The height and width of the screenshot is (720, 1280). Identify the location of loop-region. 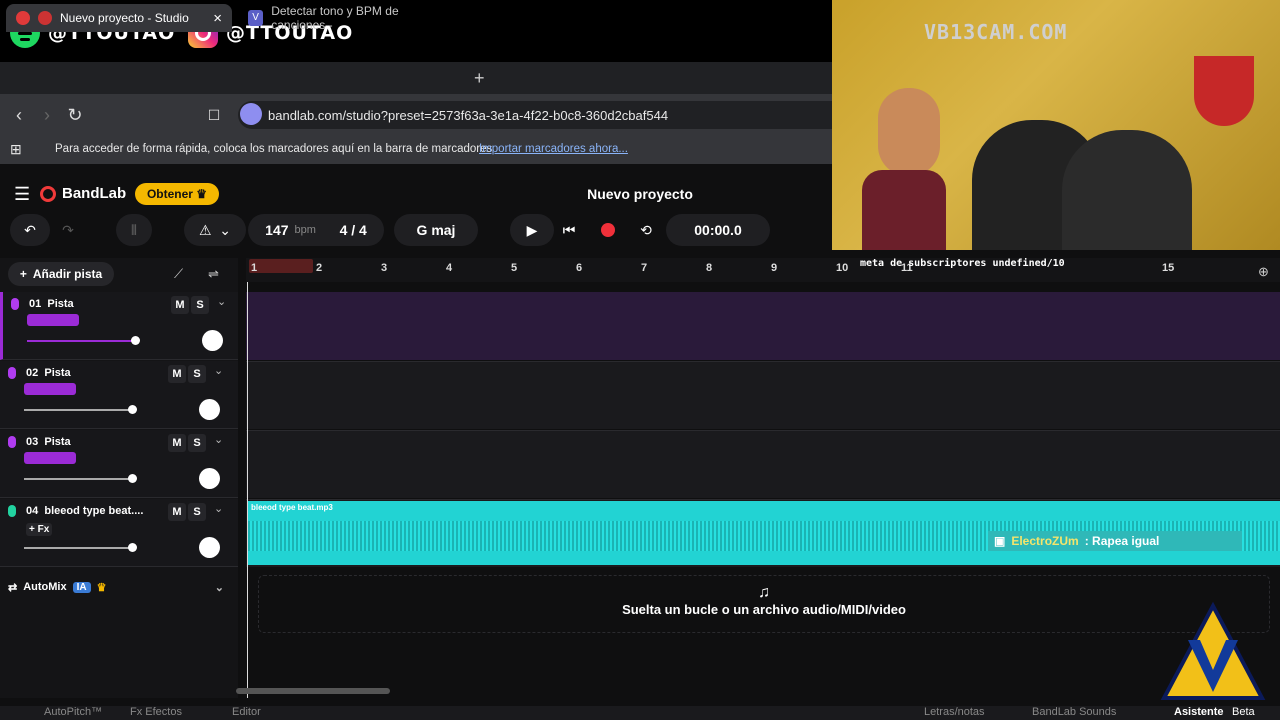
(281, 266).